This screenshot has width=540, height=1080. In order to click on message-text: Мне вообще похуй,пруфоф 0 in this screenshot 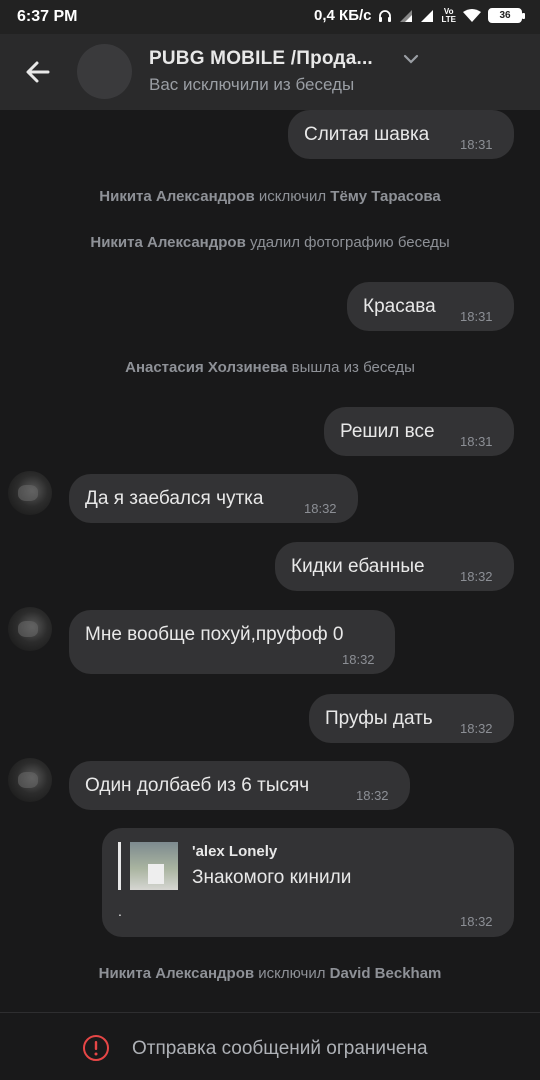, I will do `click(214, 634)`.